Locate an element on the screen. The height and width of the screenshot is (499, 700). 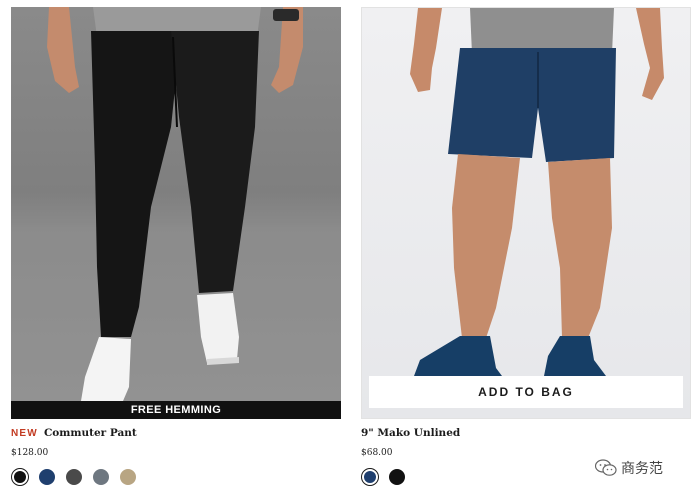
color-swatches-mako-unlined is located at coordinates (383, 477).